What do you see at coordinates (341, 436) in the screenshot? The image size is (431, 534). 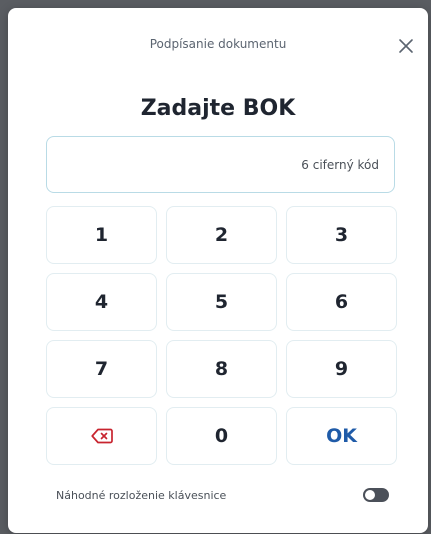 I see `ok-button: OK` at bounding box center [341, 436].